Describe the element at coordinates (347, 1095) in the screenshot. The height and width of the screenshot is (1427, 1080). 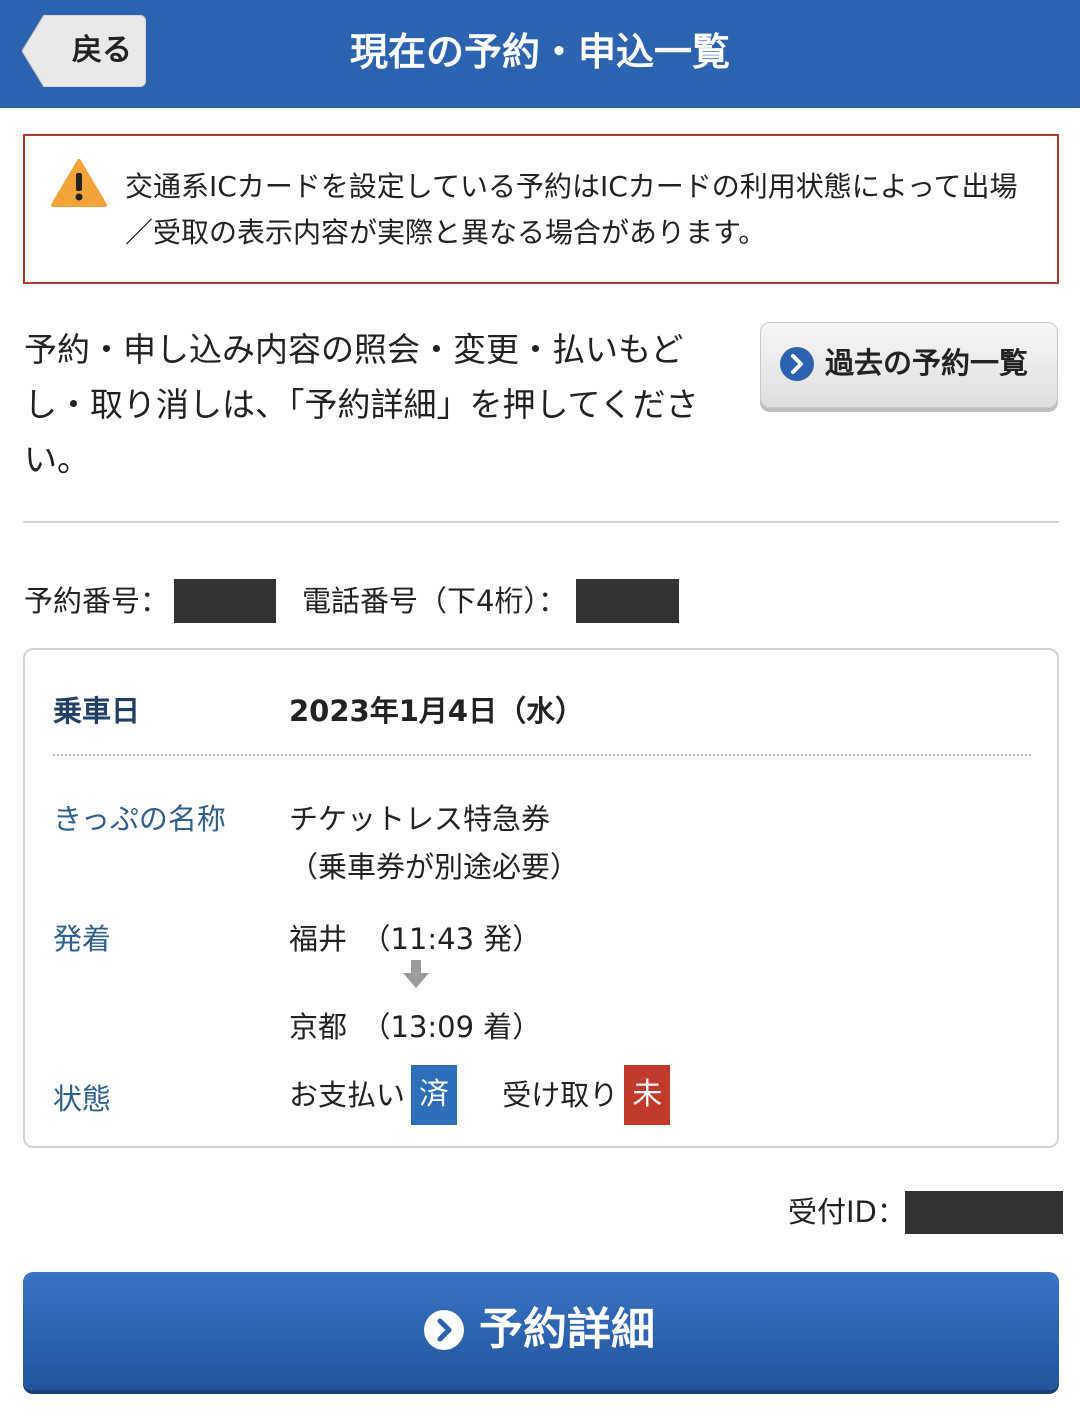
I see `payment-label: お支払い` at that location.